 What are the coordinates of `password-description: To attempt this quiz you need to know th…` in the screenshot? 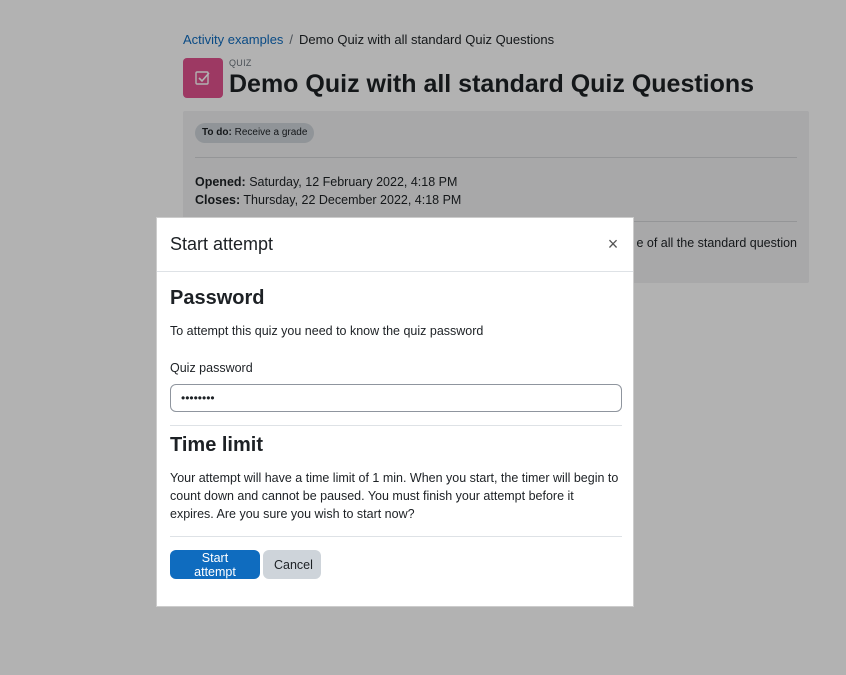 It's located at (327, 331).